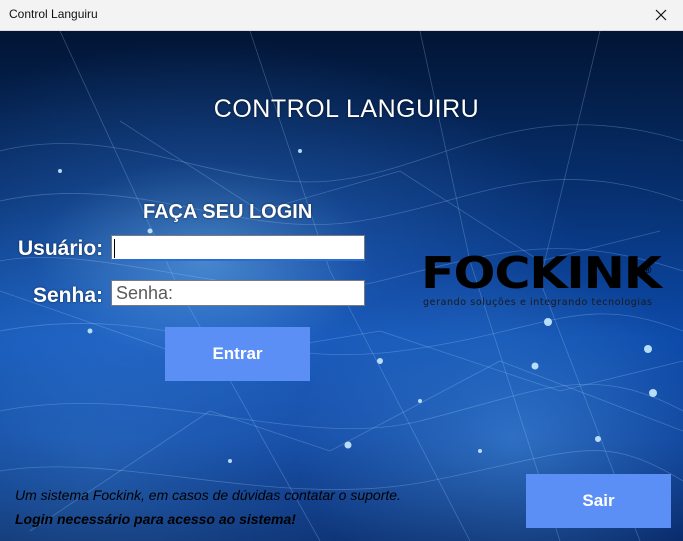 Image resolution: width=683 pixels, height=541 pixels. I want to click on title-bar: Control Languiru, so click(341, 15).